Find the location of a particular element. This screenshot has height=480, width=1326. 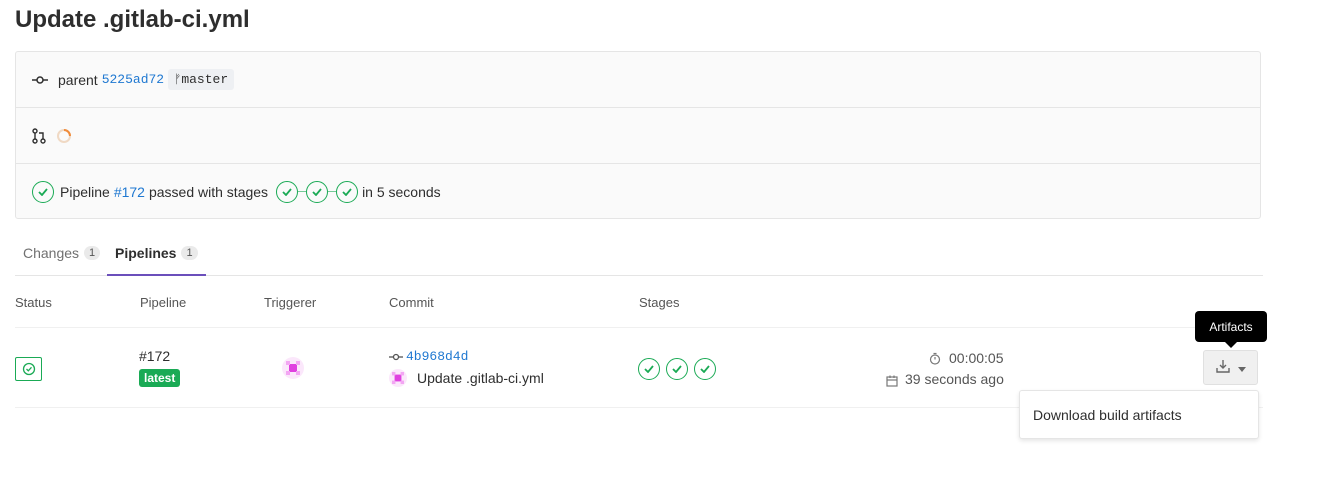

pipeline-duration-text: in 5 seconds is located at coordinates (401, 191).